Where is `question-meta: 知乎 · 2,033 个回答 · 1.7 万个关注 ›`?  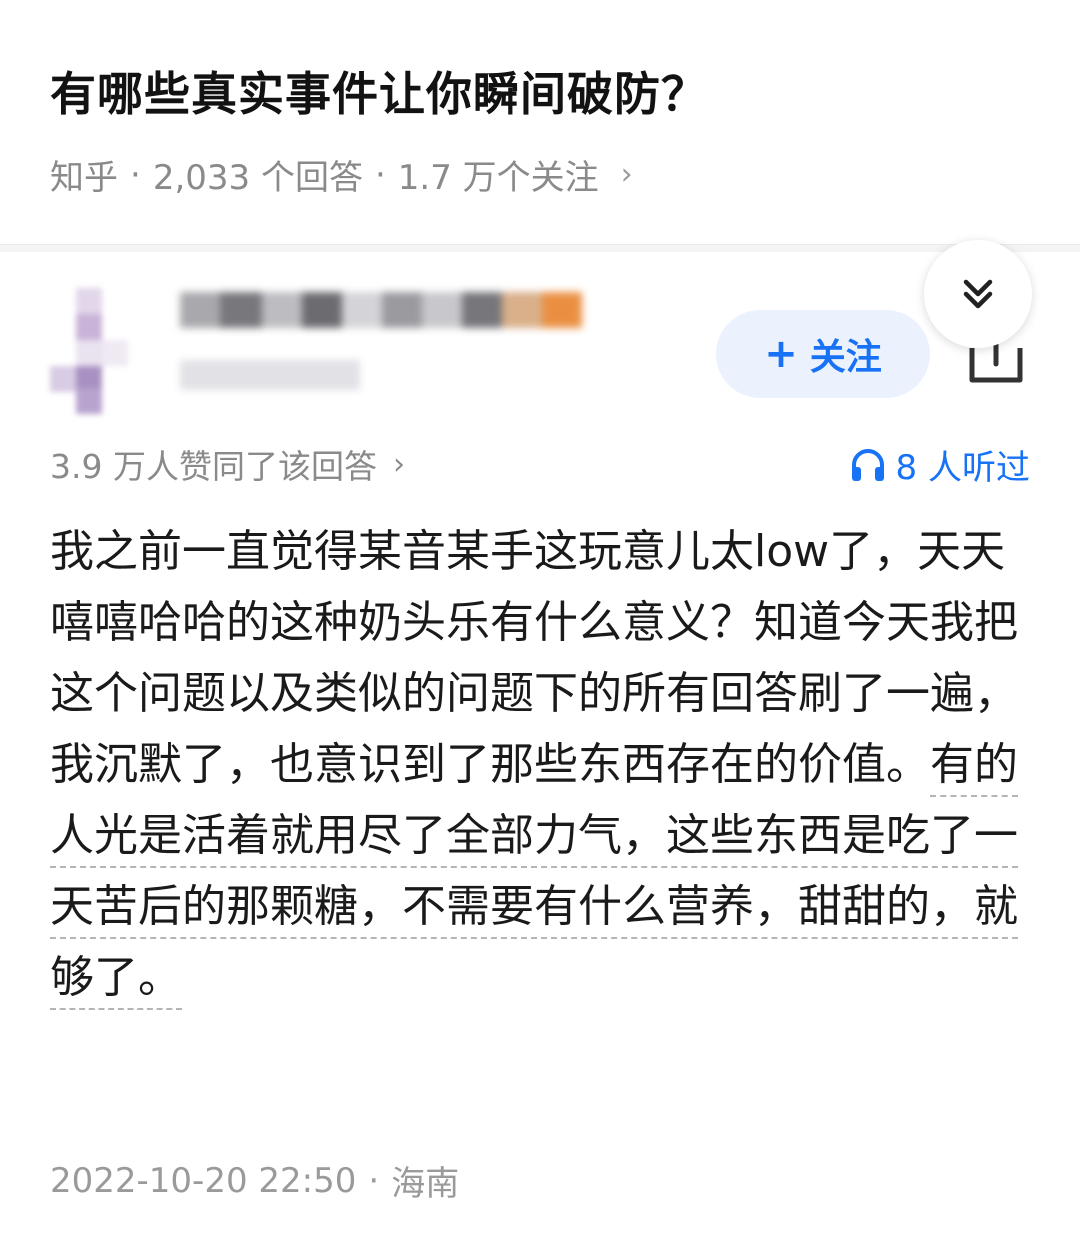 question-meta: 知乎 · 2,033 个回答 · 1.7 万个关注 › is located at coordinates (341, 174).